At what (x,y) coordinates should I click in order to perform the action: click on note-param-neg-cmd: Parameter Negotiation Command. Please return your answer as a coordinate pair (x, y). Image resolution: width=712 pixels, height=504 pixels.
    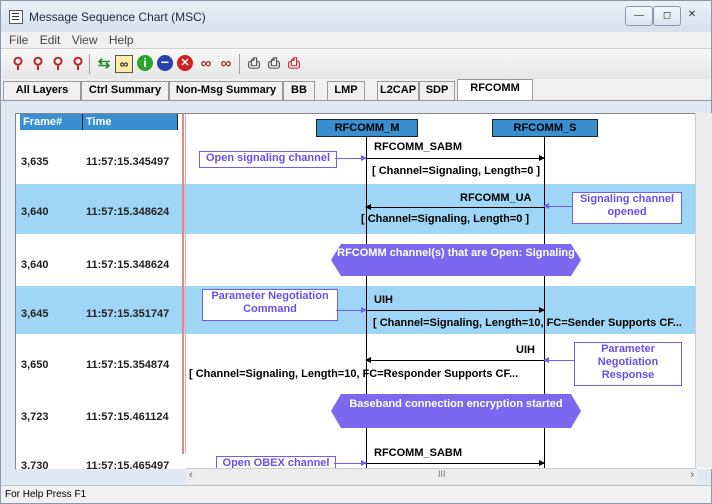
    Looking at the image, I should click on (270, 305).